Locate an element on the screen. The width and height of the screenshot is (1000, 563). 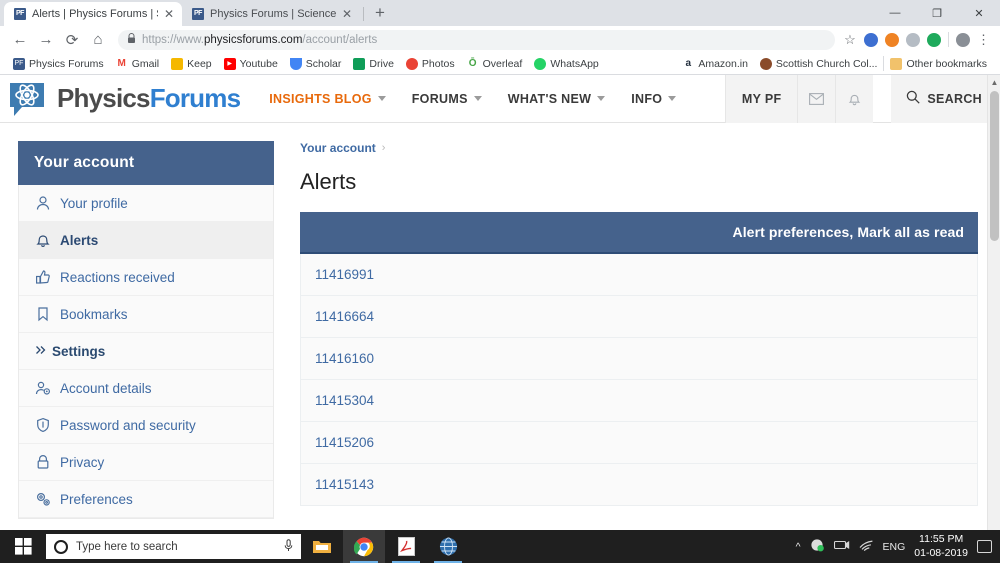
circle-orange-icon is located at coordinates (892, 39).